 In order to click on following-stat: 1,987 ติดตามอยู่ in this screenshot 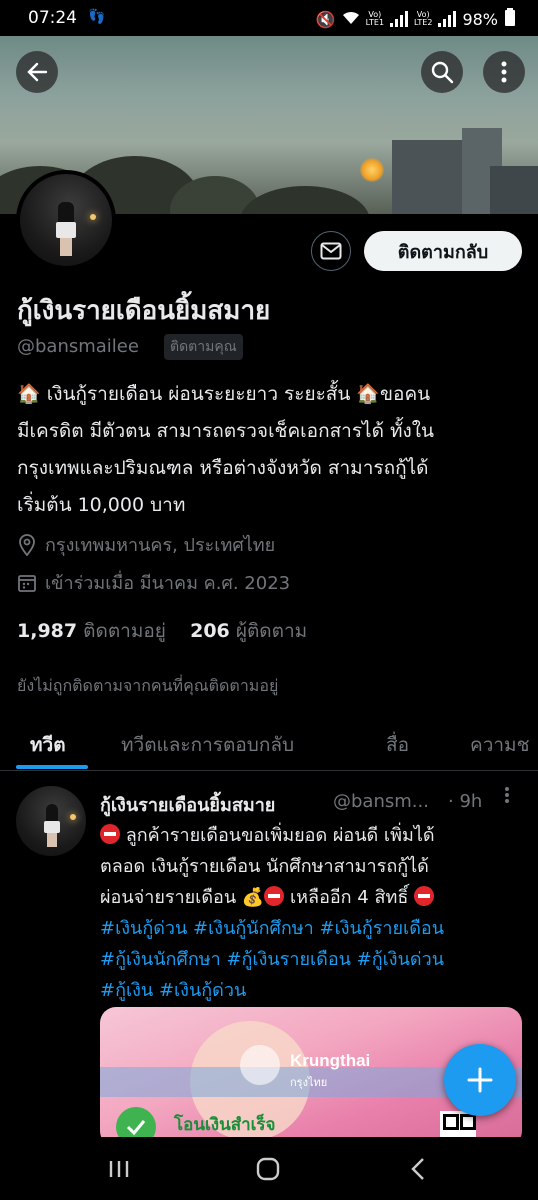, I will do `click(91, 631)`.